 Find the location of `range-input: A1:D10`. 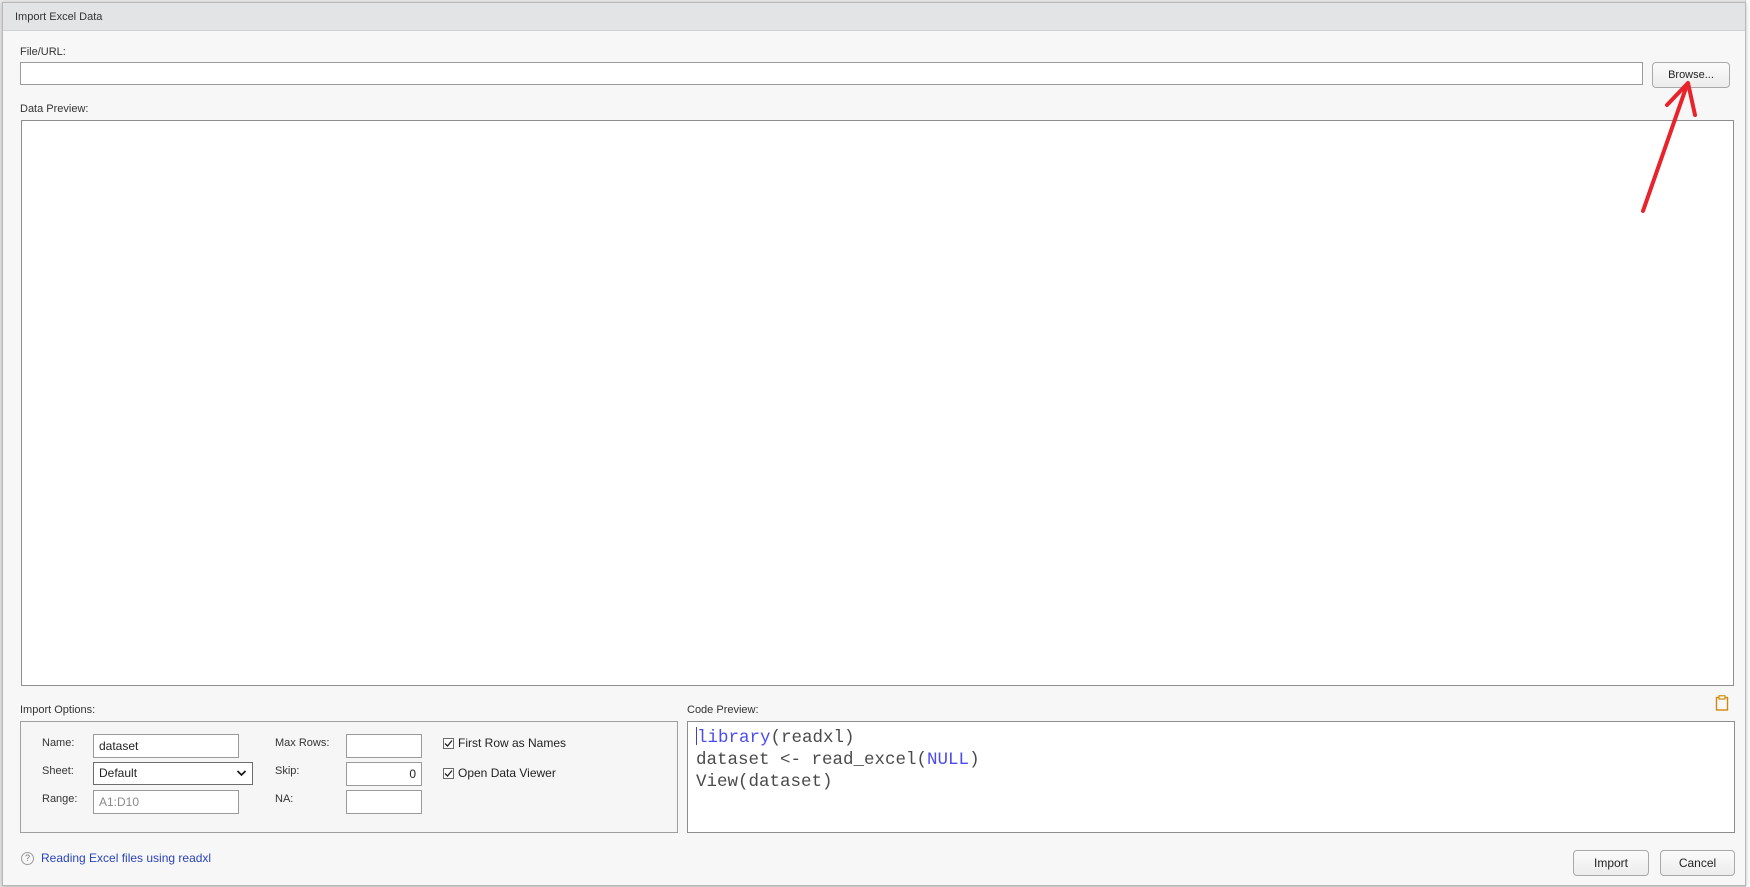

range-input: A1:D10 is located at coordinates (166, 802).